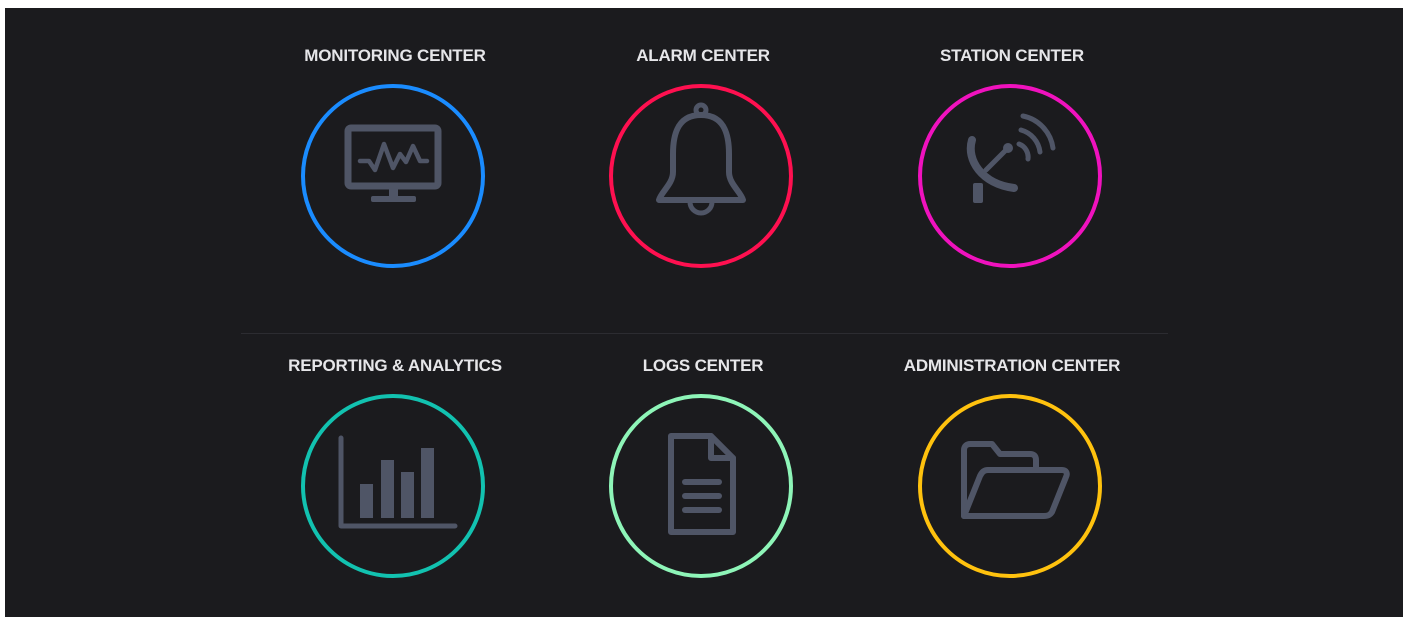 Image resolution: width=1408 pixels, height=617 pixels. I want to click on monitor-icon, so click(393, 163).